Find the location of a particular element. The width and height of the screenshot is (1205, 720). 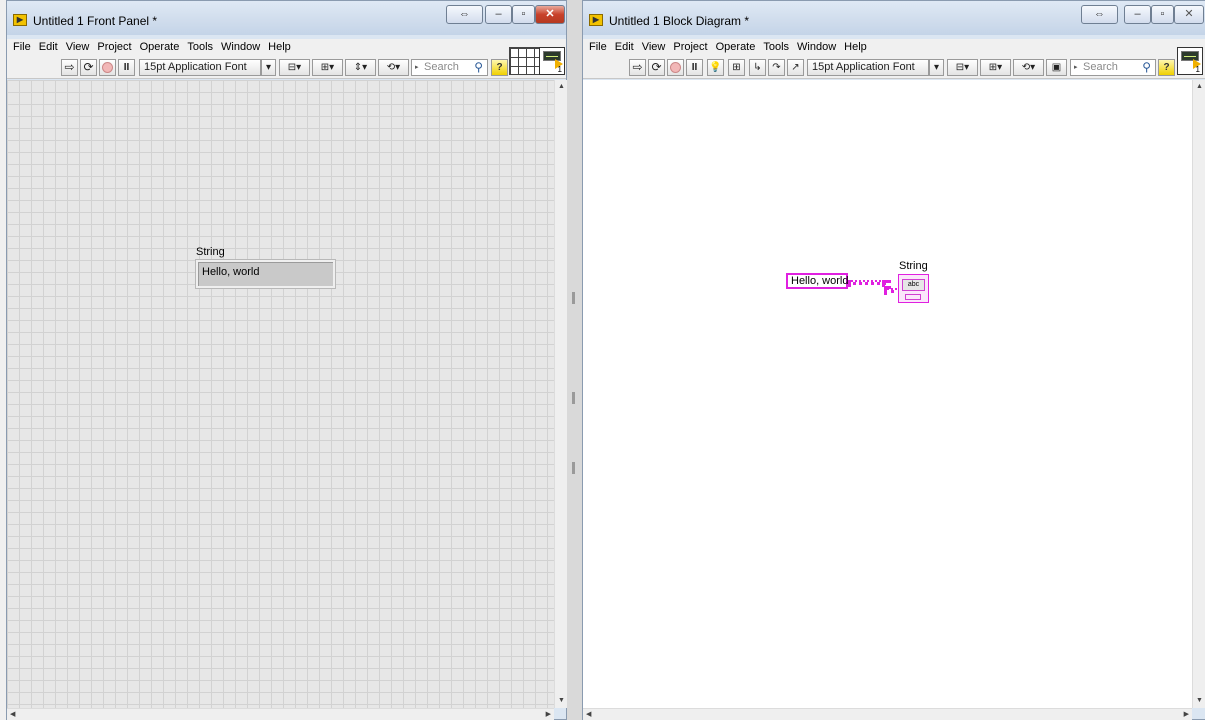

resize-objects-icon: ⇕▾ is located at coordinates (360, 67).